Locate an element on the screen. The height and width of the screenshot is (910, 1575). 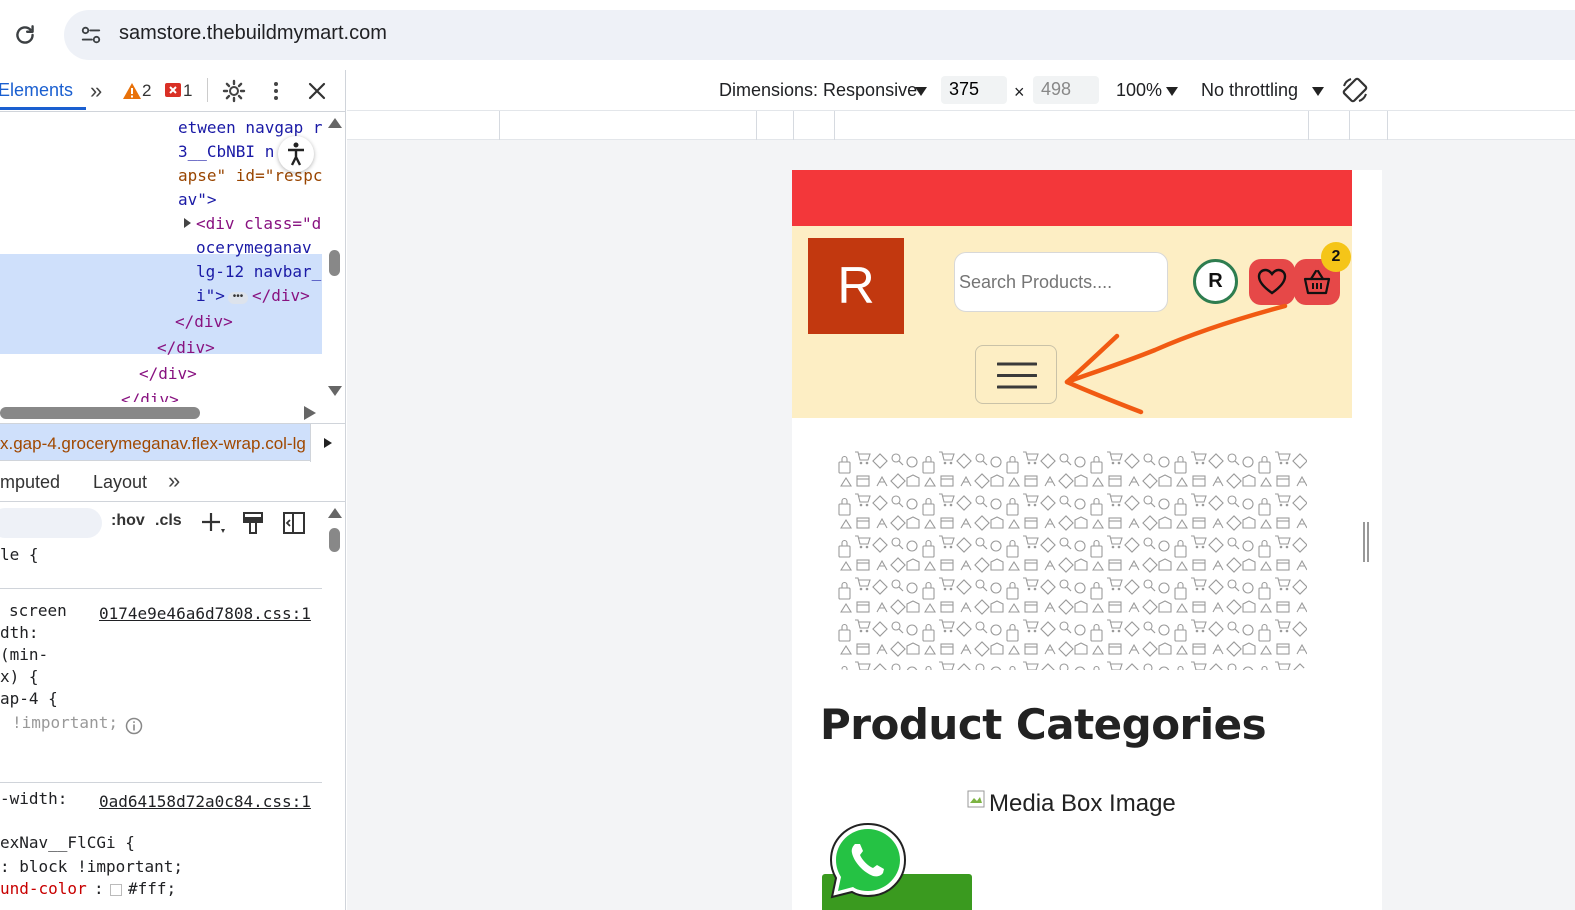
tab-layout: Layout is located at coordinates (120, 482).